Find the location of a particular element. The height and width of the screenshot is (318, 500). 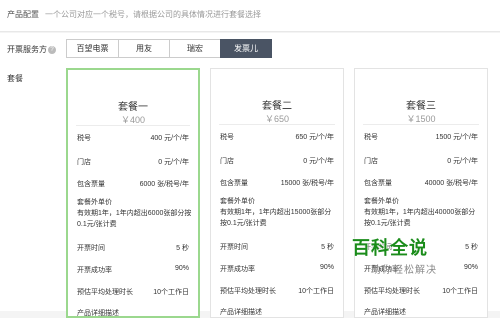

tab-baiwang: 百望电票 is located at coordinates (92, 48).